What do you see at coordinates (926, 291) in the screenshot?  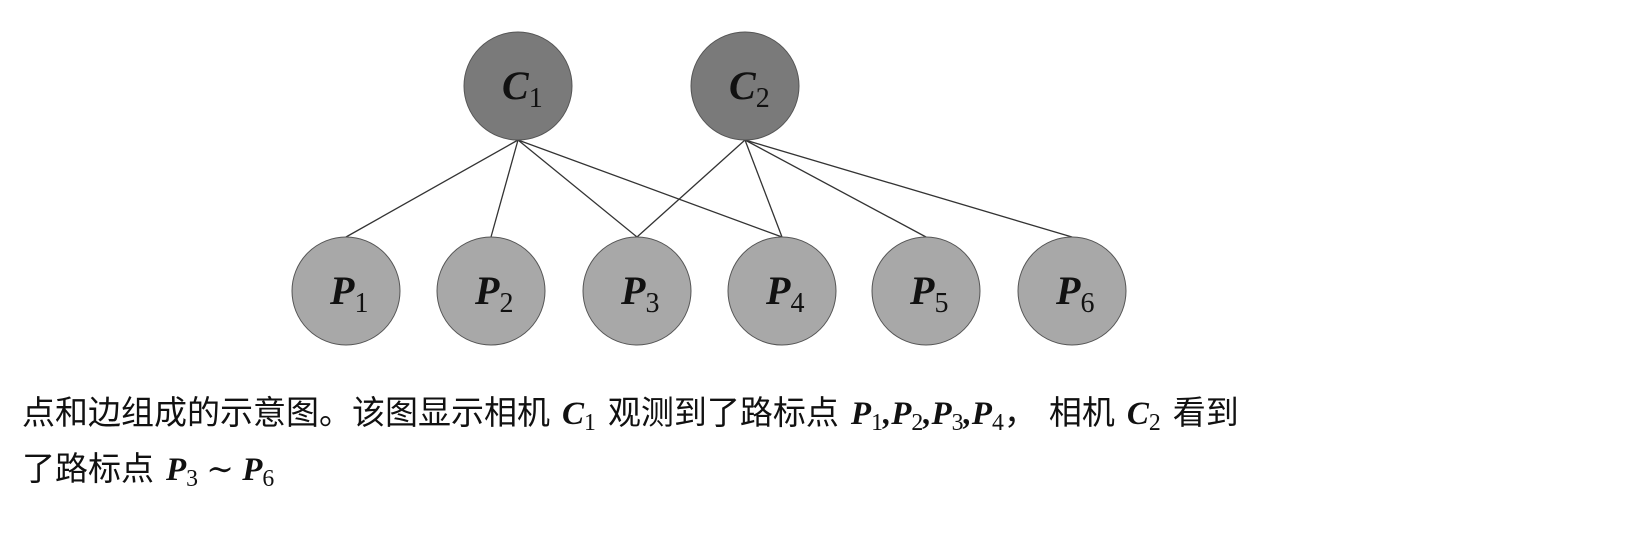 I see `landmark-node-p5: P5` at bounding box center [926, 291].